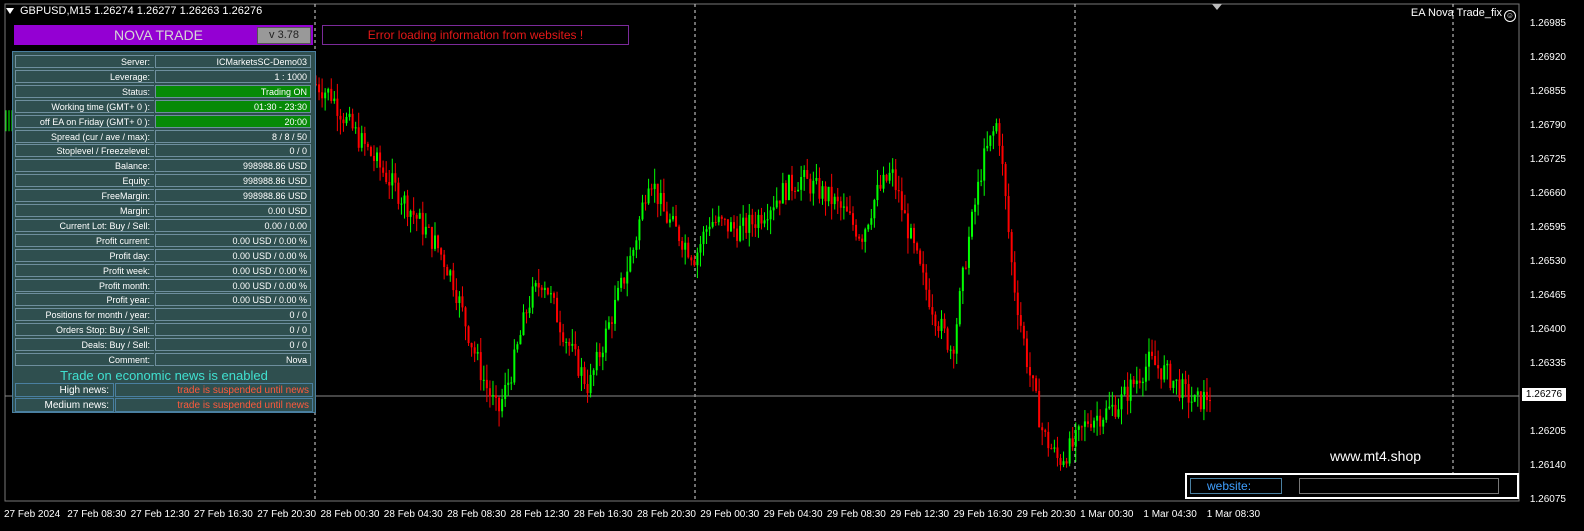  I want to click on watermark: www.mt4.shop, so click(1376, 456).